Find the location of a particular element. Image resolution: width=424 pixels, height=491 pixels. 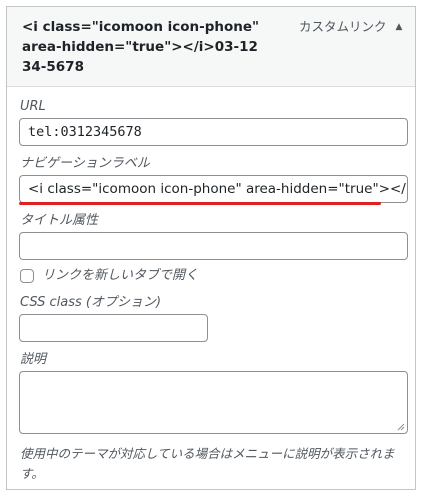

description-textarea is located at coordinates (213, 402).